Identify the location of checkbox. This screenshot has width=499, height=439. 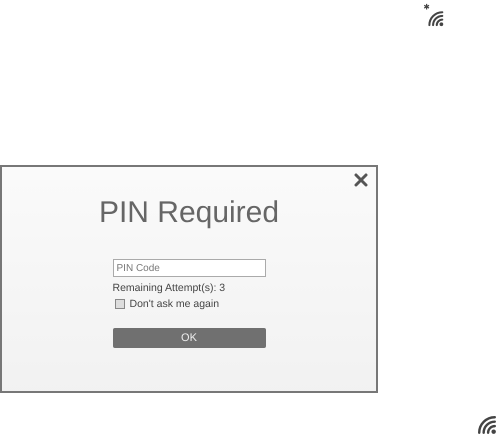
(119, 304).